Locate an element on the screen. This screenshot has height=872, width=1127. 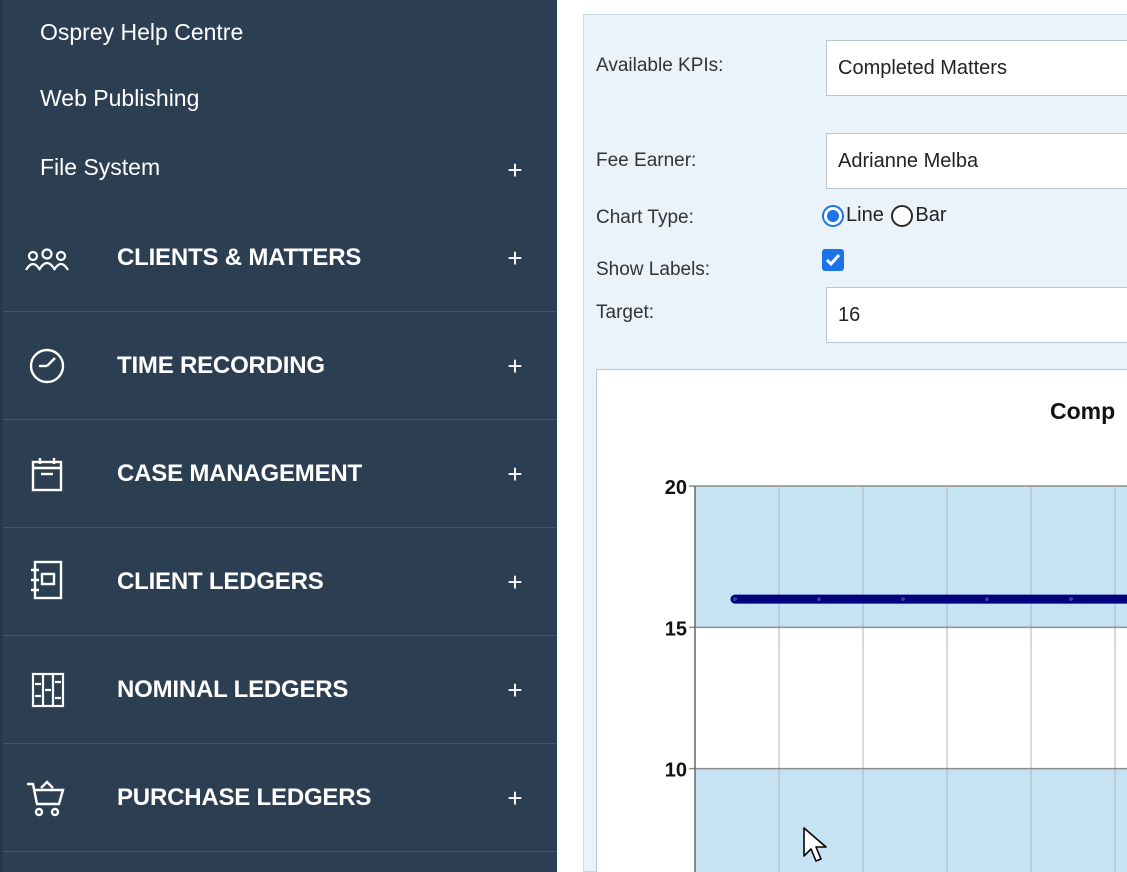
sidebar-item-label: Web Publishing is located at coordinates (120, 98).